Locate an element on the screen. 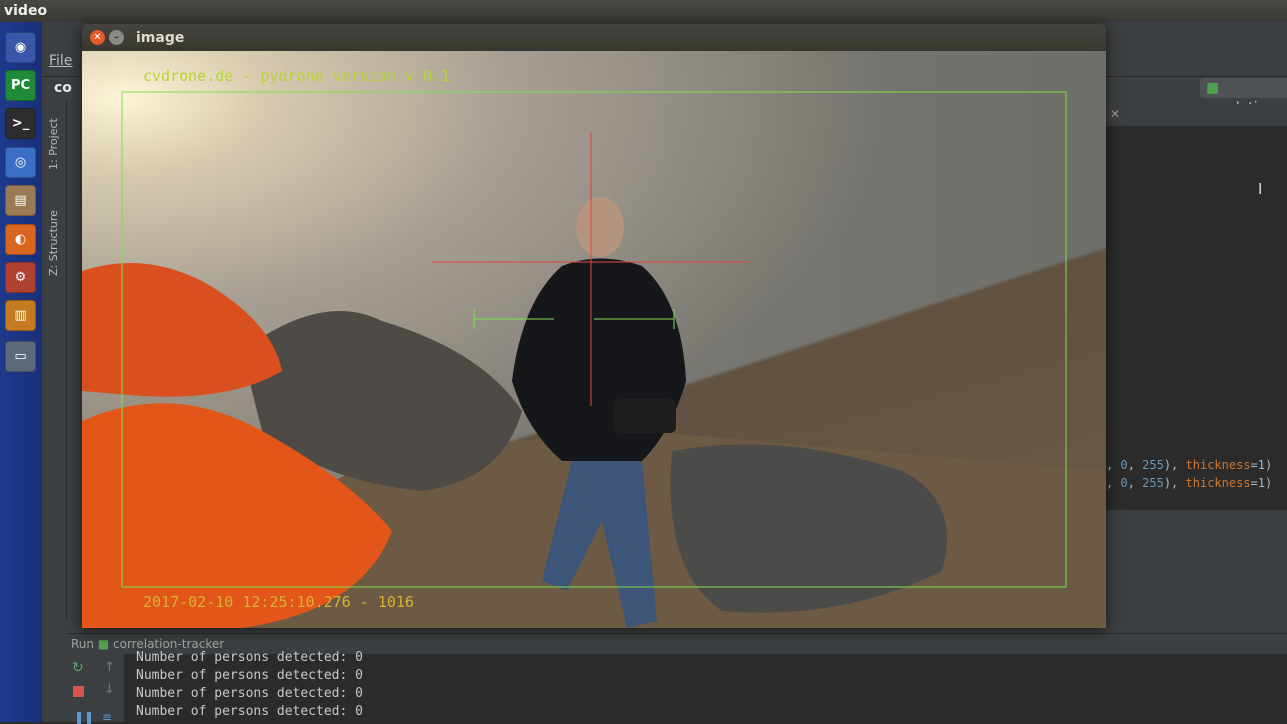 This screenshot has height=724, width=1287. chromium-icon: ◎ is located at coordinates (20, 162).